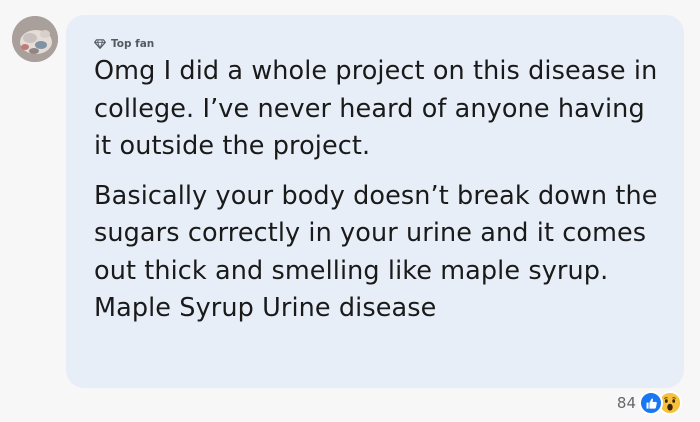 Image resolution: width=700 pixels, height=422 pixels. Describe the element at coordinates (626, 403) in the screenshot. I see `reaction-count: 84` at that location.